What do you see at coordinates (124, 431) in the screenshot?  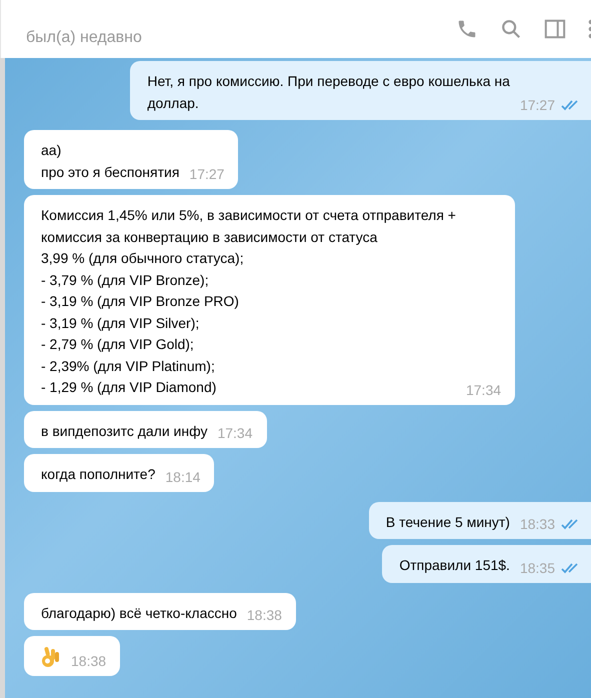 I see `message-text: в випдепозитс дали инфу` at bounding box center [124, 431].